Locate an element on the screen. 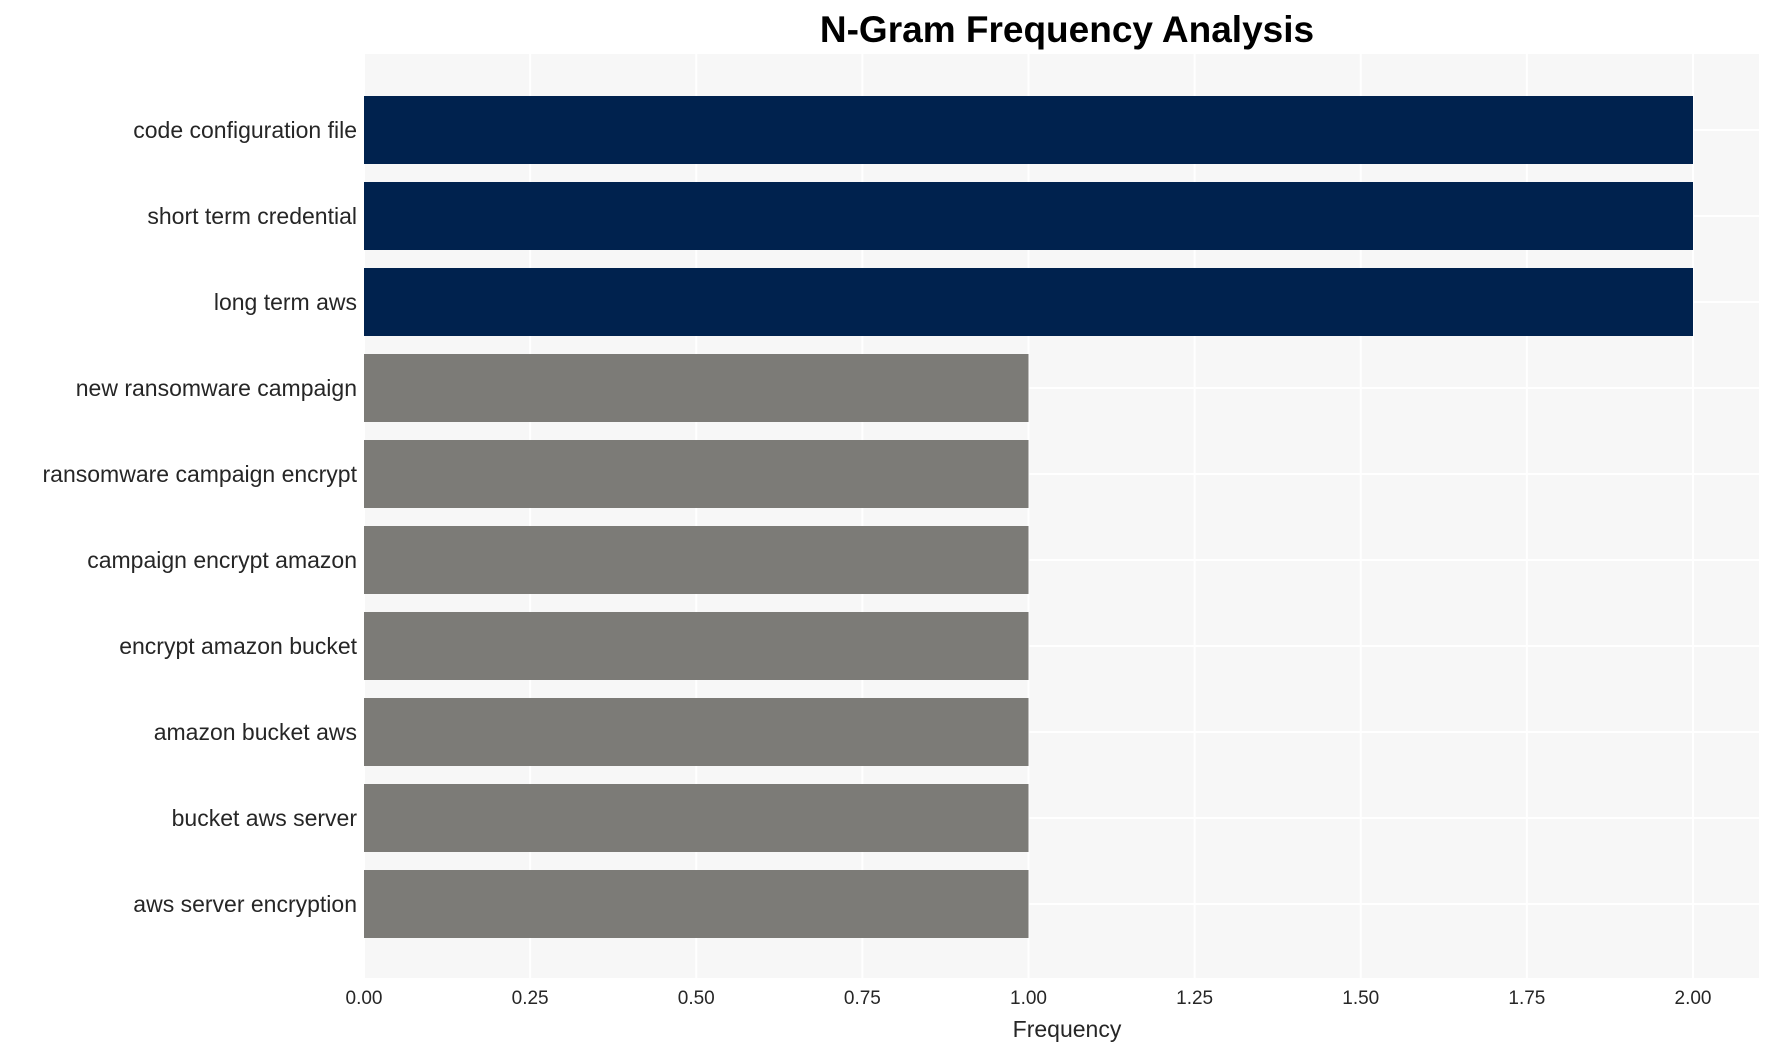 The width and height of the screenshot is (1774, 1051). bar-aws-server-encryption is located at coordinates (696, 904).